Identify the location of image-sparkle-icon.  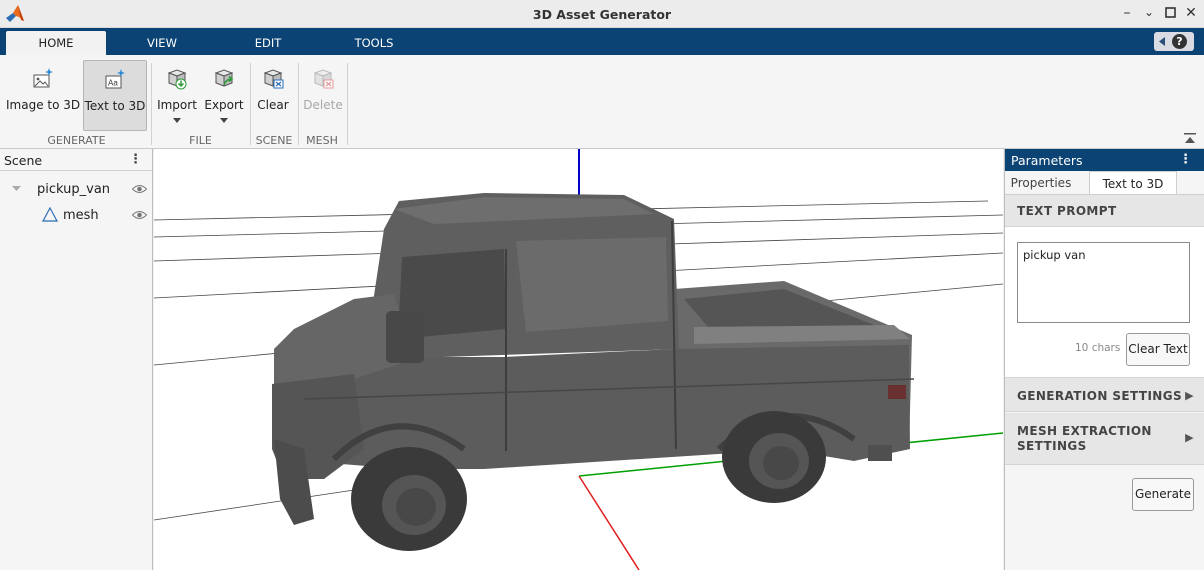
(43, 78).